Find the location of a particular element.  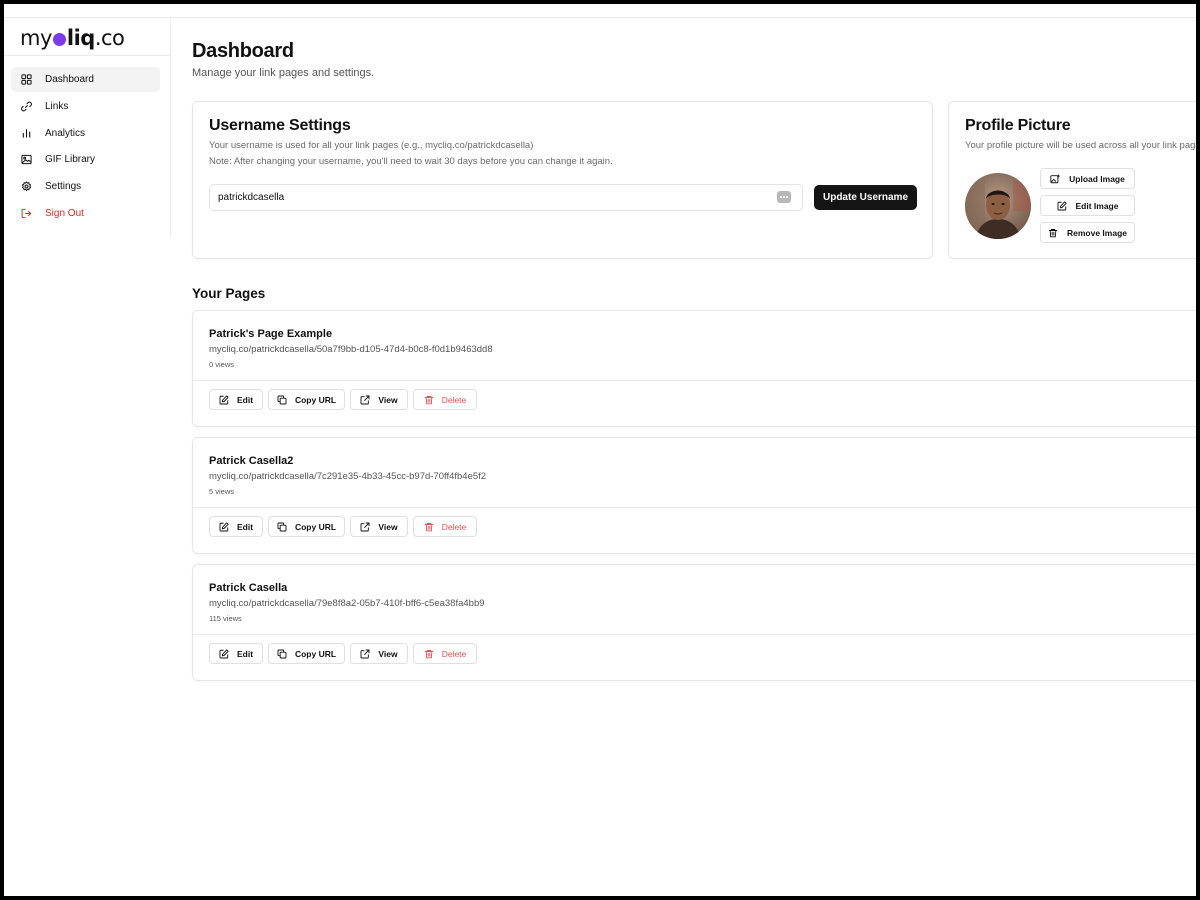

avatar is located at coordinates (998, 206).